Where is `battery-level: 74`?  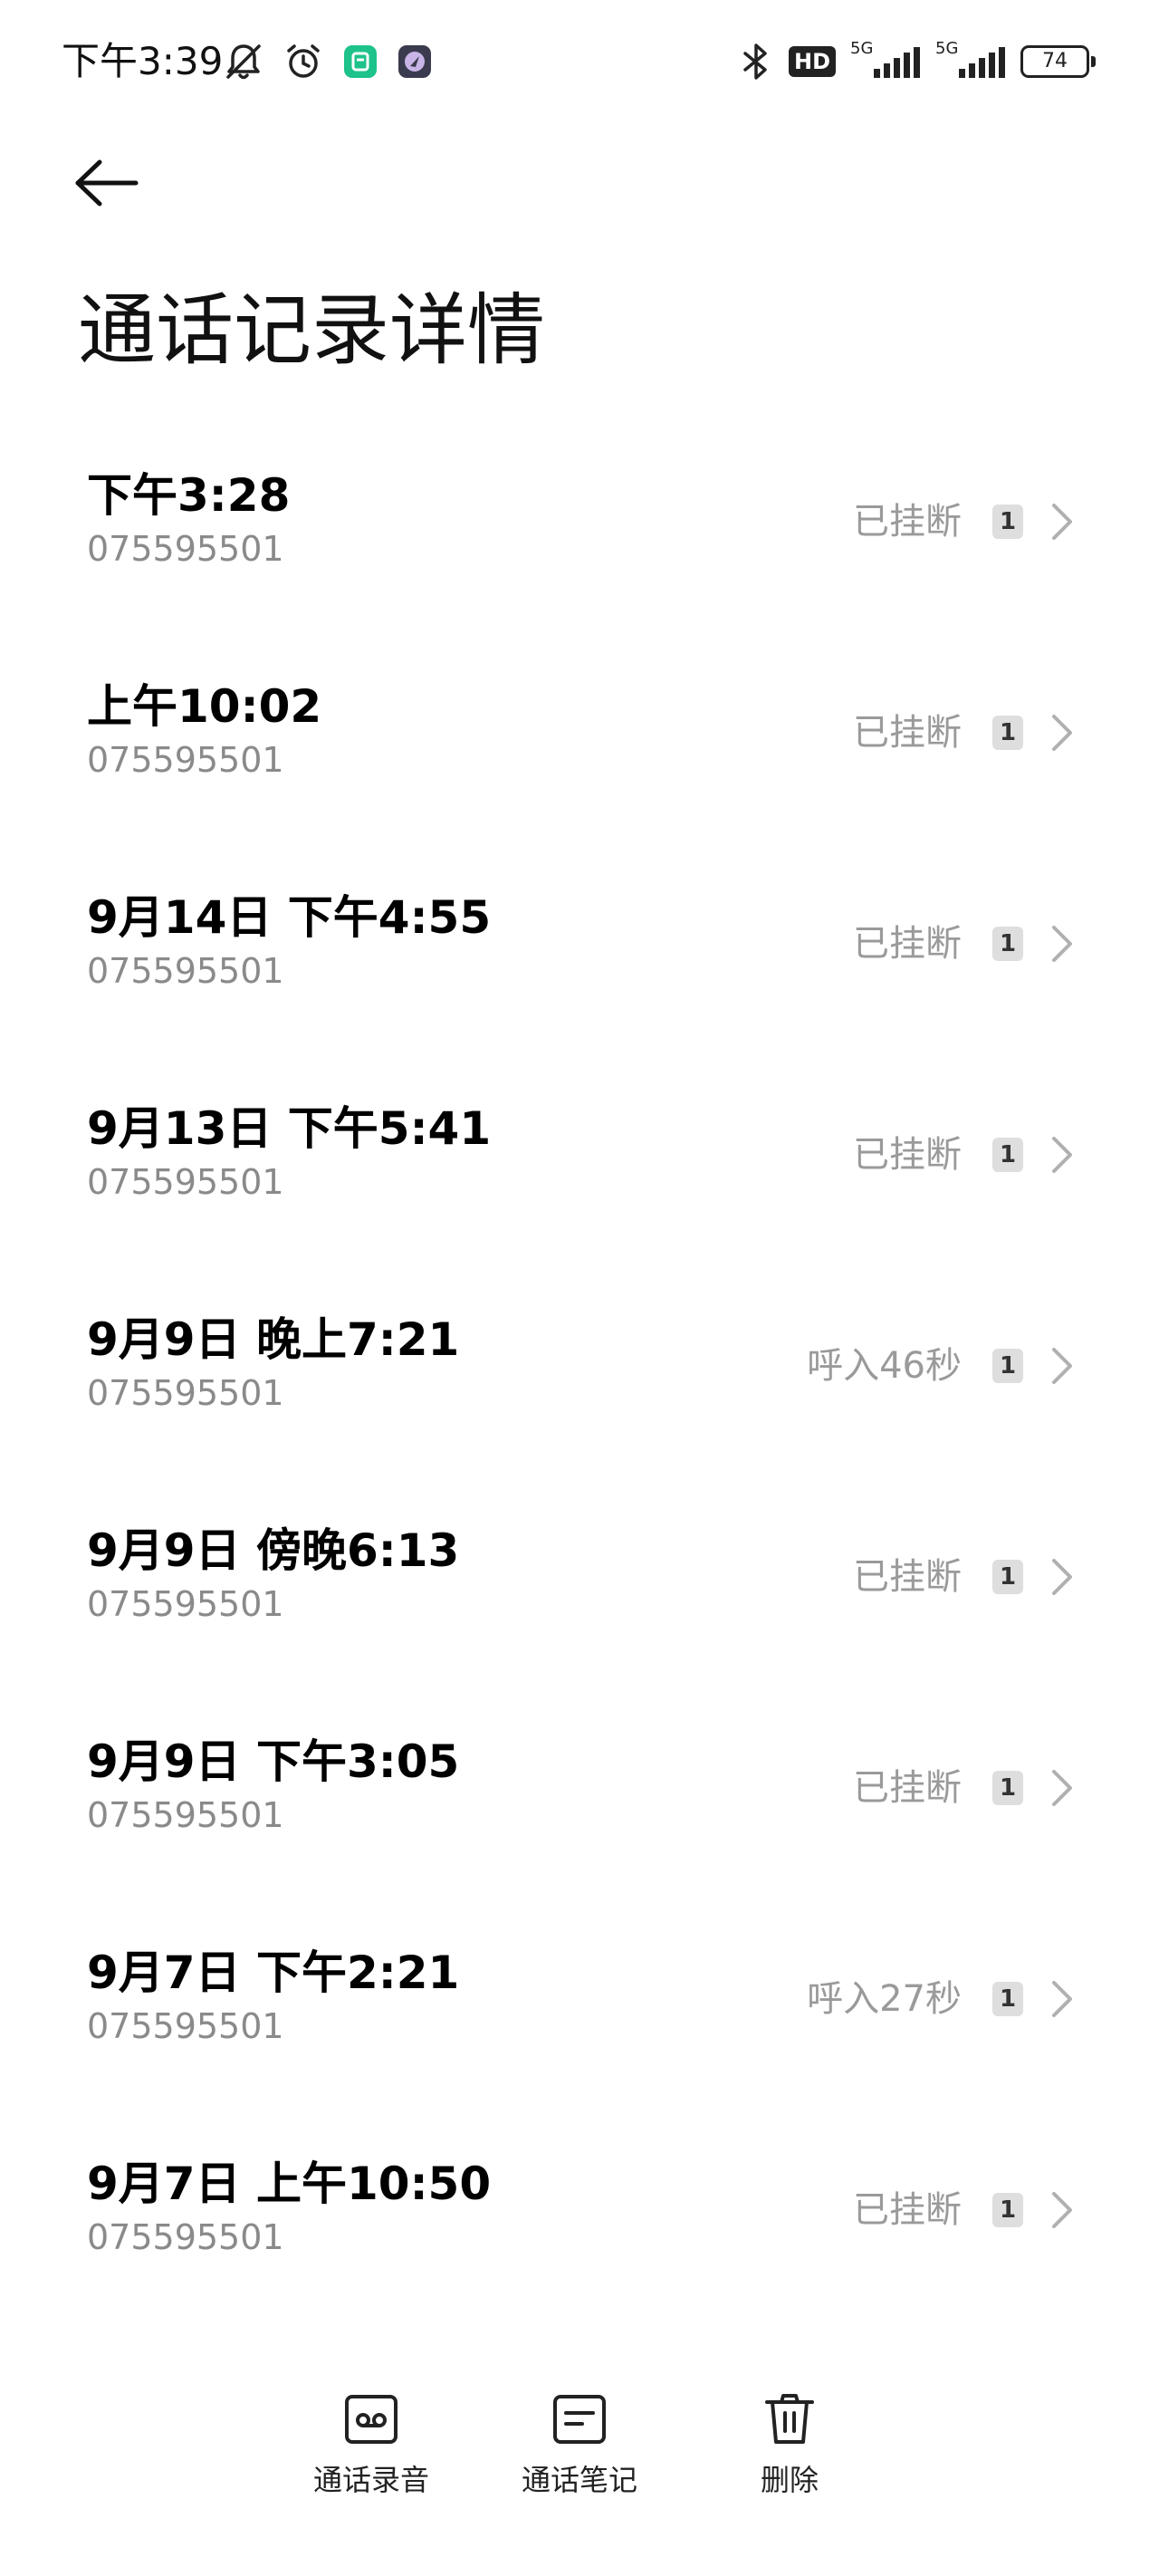
battery-level: 74 is located at coordinates (1055, 61).